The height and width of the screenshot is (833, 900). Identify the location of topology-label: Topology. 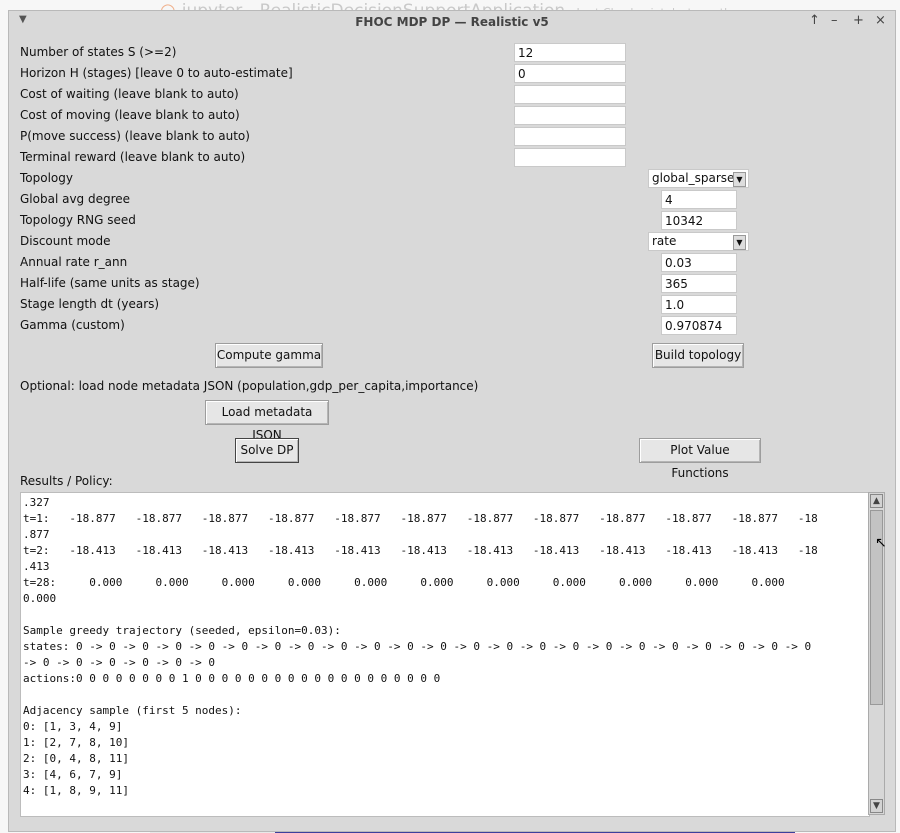
(46, 178).